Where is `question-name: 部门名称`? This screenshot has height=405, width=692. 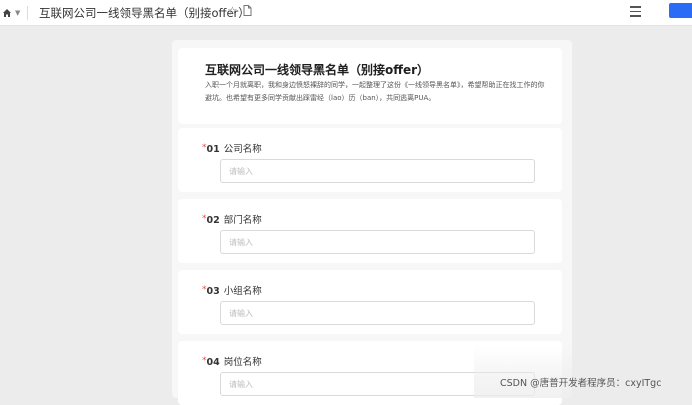 question-name: 部门名称 is located at coordinates (242, 220).